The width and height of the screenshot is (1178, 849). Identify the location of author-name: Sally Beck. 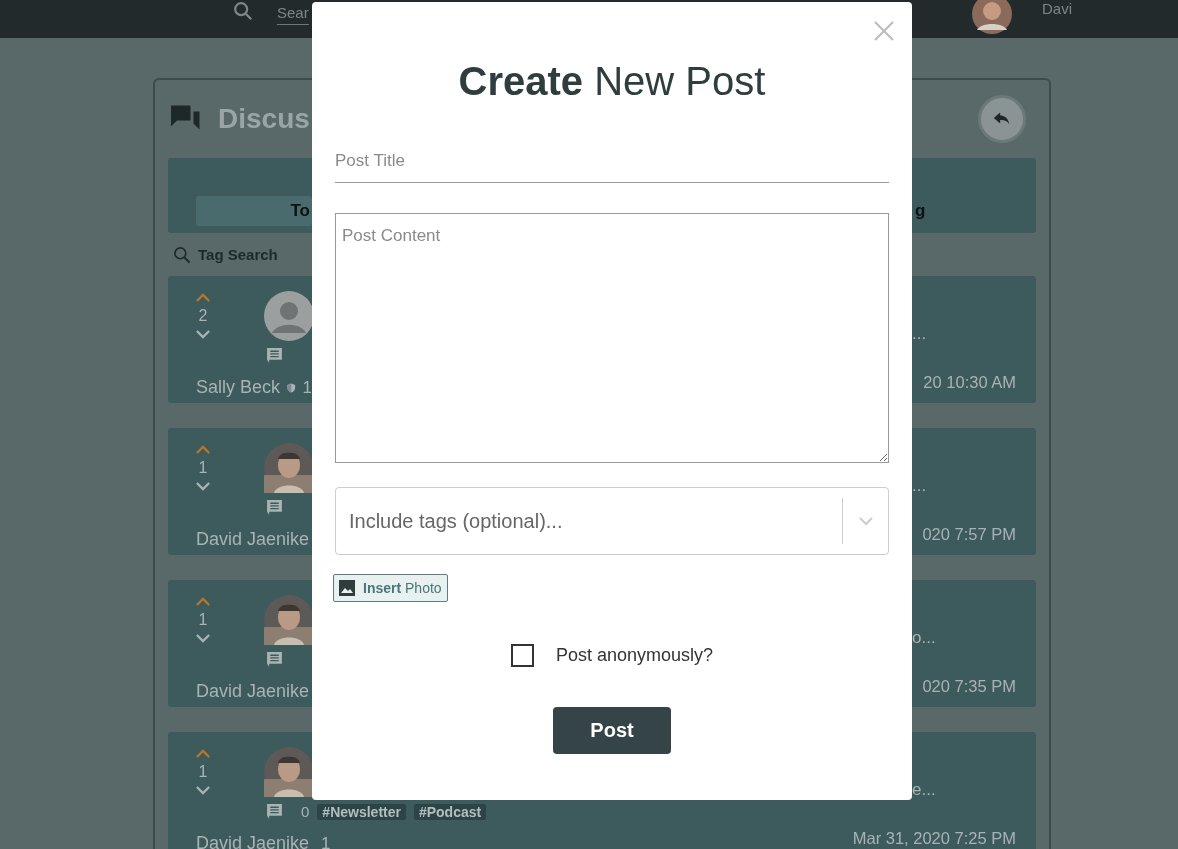
(238, 387).